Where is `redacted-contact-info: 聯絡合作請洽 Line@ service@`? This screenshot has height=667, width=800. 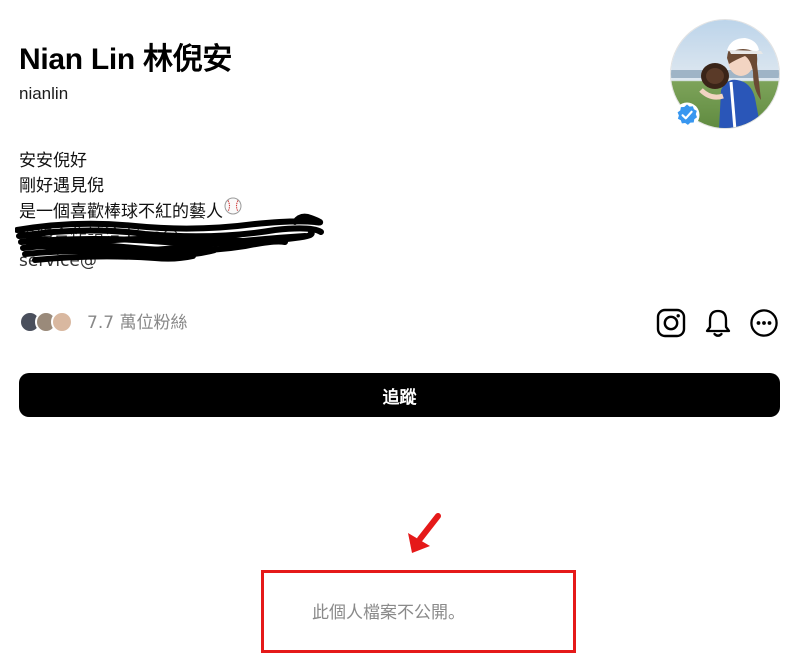 redacted-contact-info: 聯絡合作請洽 Line@ service@ is located at coordinates (187, 243).